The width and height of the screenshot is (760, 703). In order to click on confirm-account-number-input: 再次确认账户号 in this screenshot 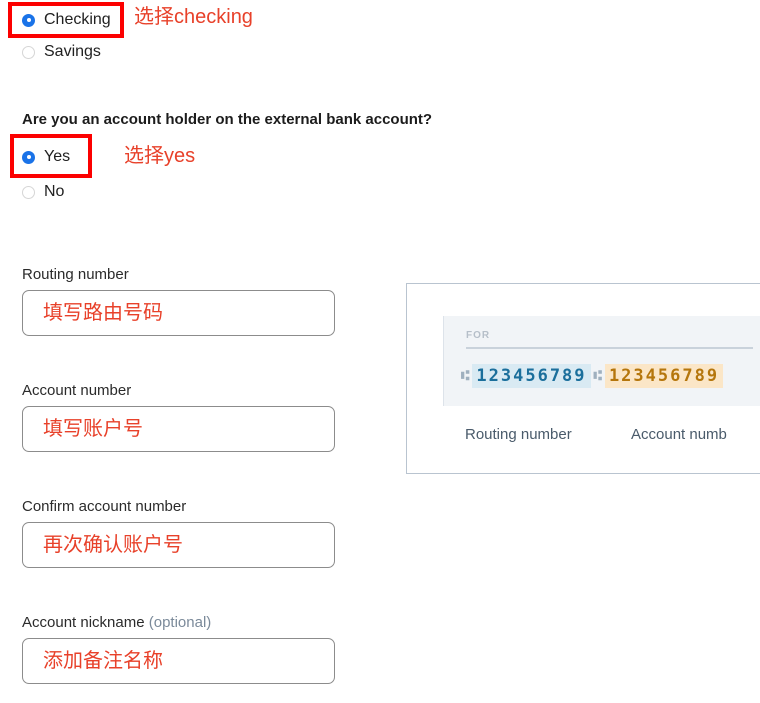, I will do `click(178, 545)`.